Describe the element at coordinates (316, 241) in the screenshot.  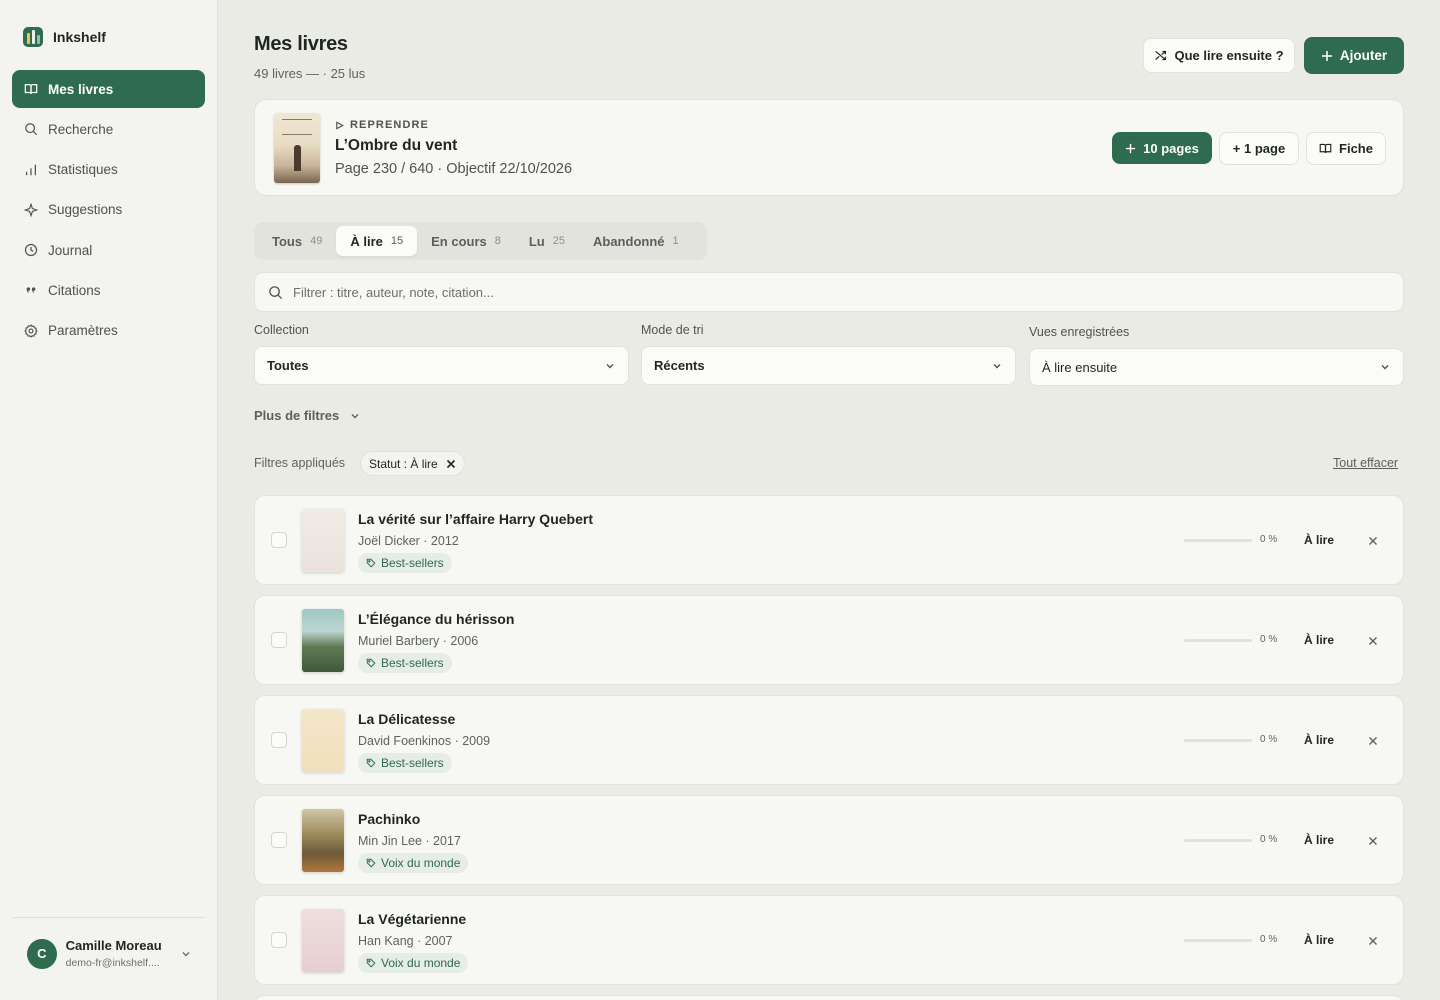
I see `tab-count: 49` at that location.